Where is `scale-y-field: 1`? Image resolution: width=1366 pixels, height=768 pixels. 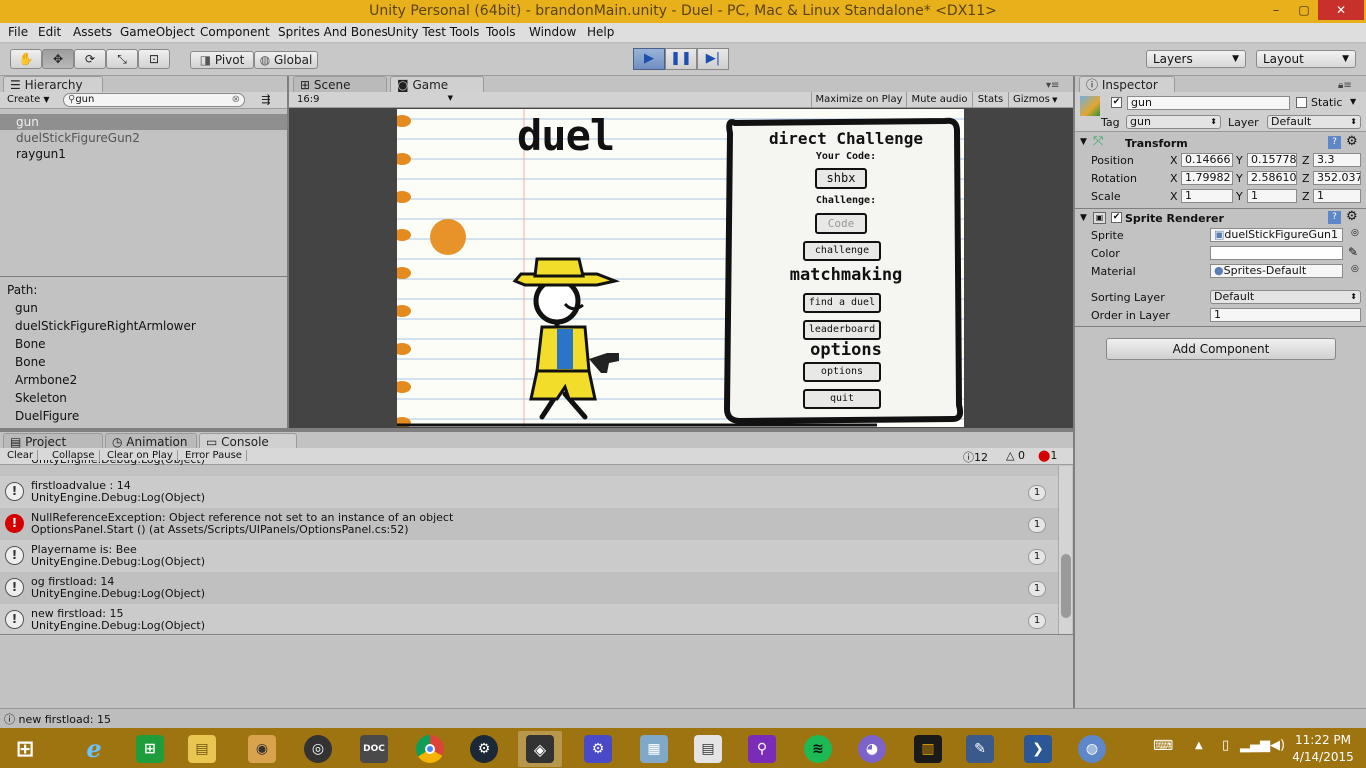
scale-y-field: 1 is located at coordinates (1272, 196).